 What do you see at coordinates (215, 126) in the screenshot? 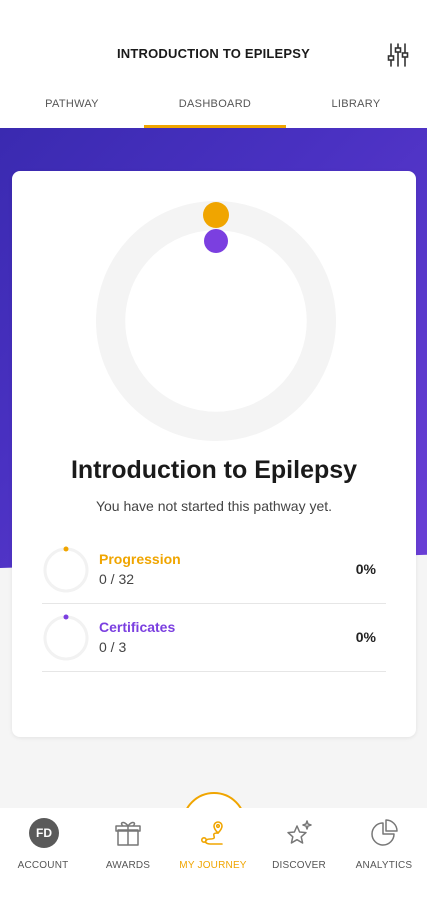
I see `active-tab-indicator` at bounding box center [215, 126].